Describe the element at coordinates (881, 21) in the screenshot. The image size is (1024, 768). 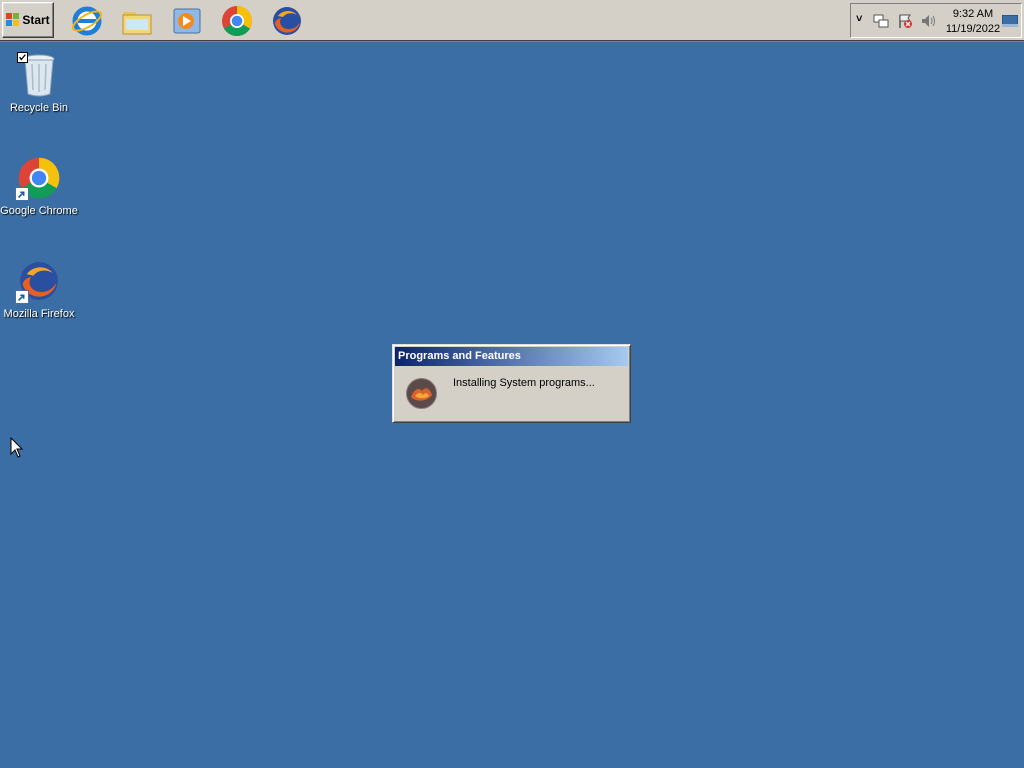
I see `network-icon` at that location.